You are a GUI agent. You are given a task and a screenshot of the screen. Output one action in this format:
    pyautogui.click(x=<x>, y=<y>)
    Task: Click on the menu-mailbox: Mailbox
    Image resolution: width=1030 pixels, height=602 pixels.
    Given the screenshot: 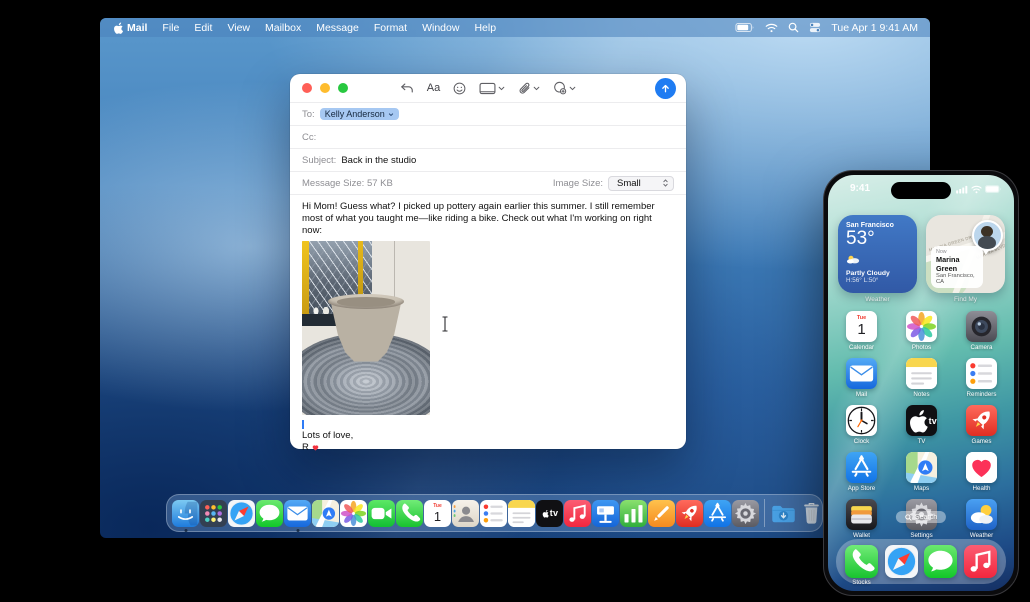 What is the action you would take?
    pyautogui.click(x=283, y=28)
    